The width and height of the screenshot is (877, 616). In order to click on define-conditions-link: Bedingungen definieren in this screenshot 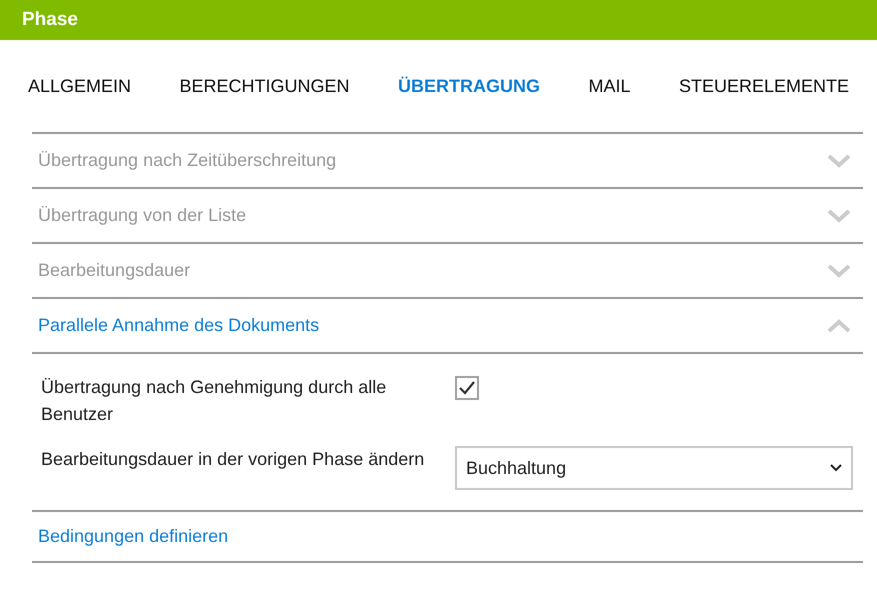, I will do `click(133, 536)`.